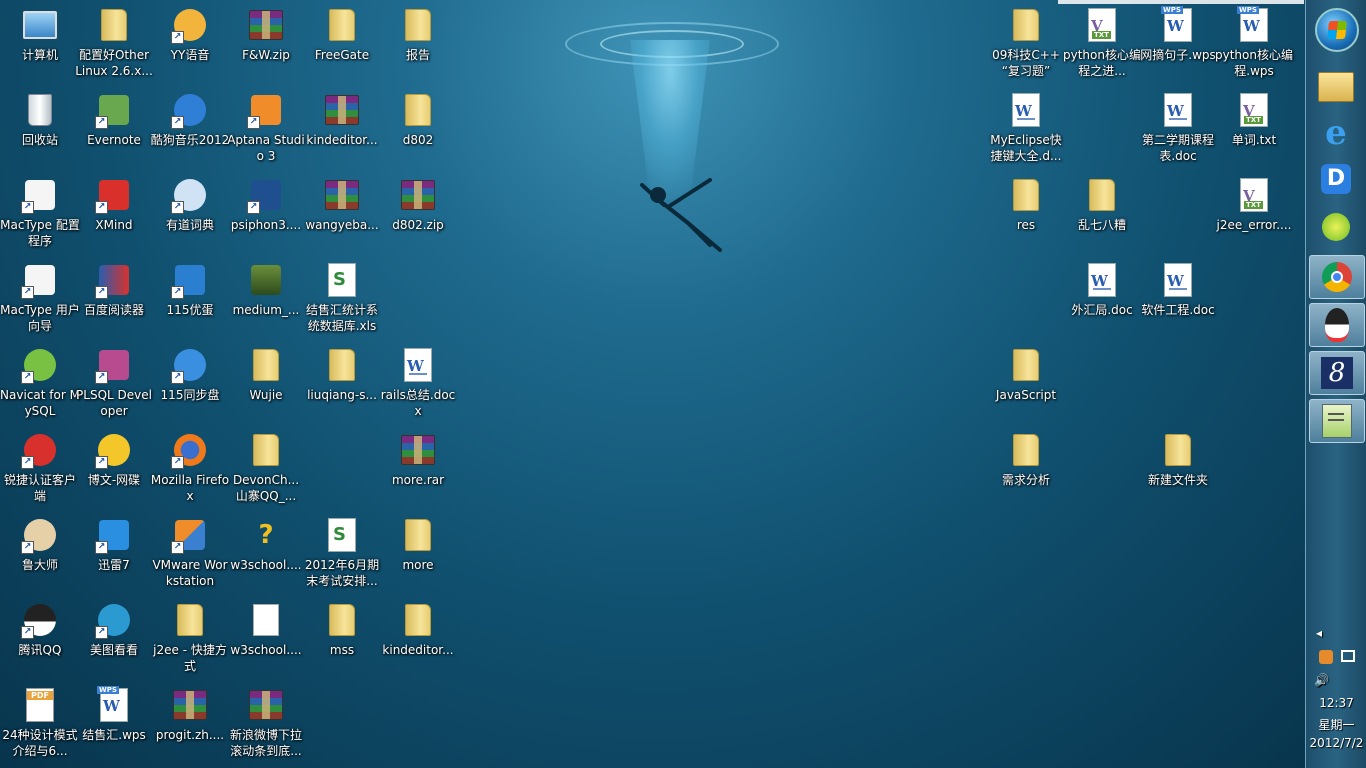  Describe the element at coordinates (342, 35) in the screenshot. I see `desktop-icon: FreeGate` at that location.